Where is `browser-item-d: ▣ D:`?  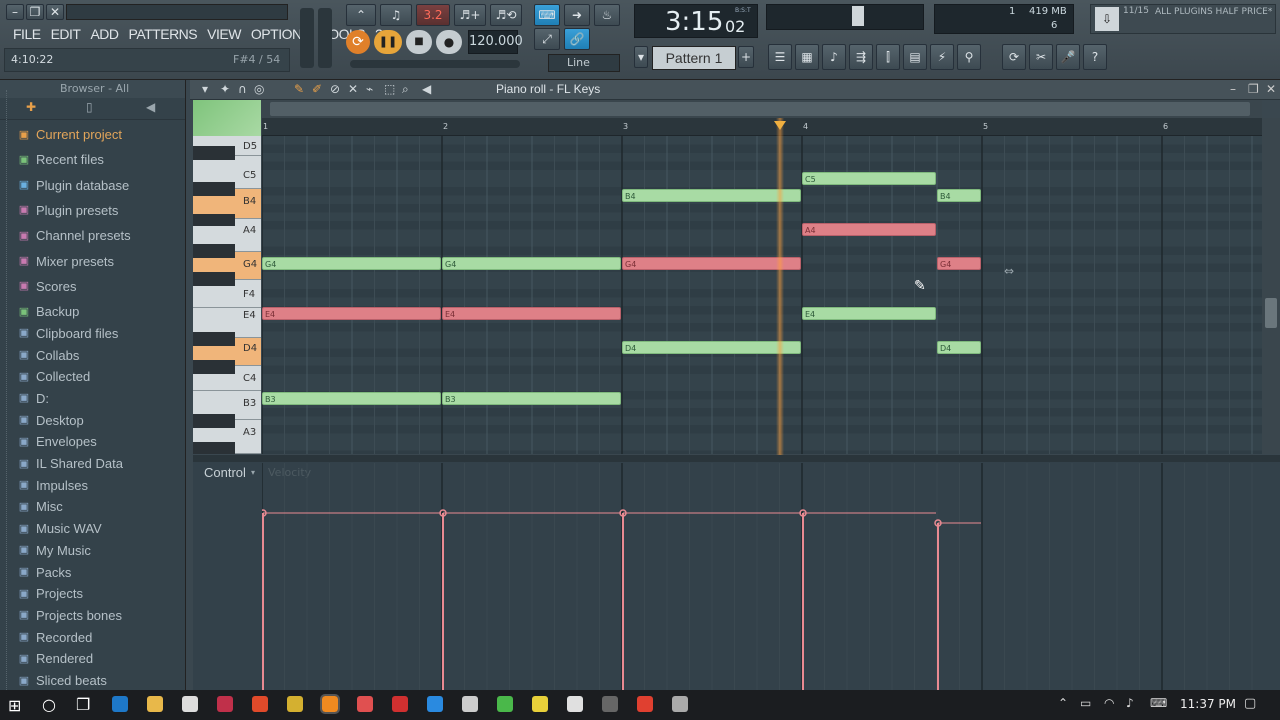 browser-item-d: ▣ D: is located at coordinates (102, 398).